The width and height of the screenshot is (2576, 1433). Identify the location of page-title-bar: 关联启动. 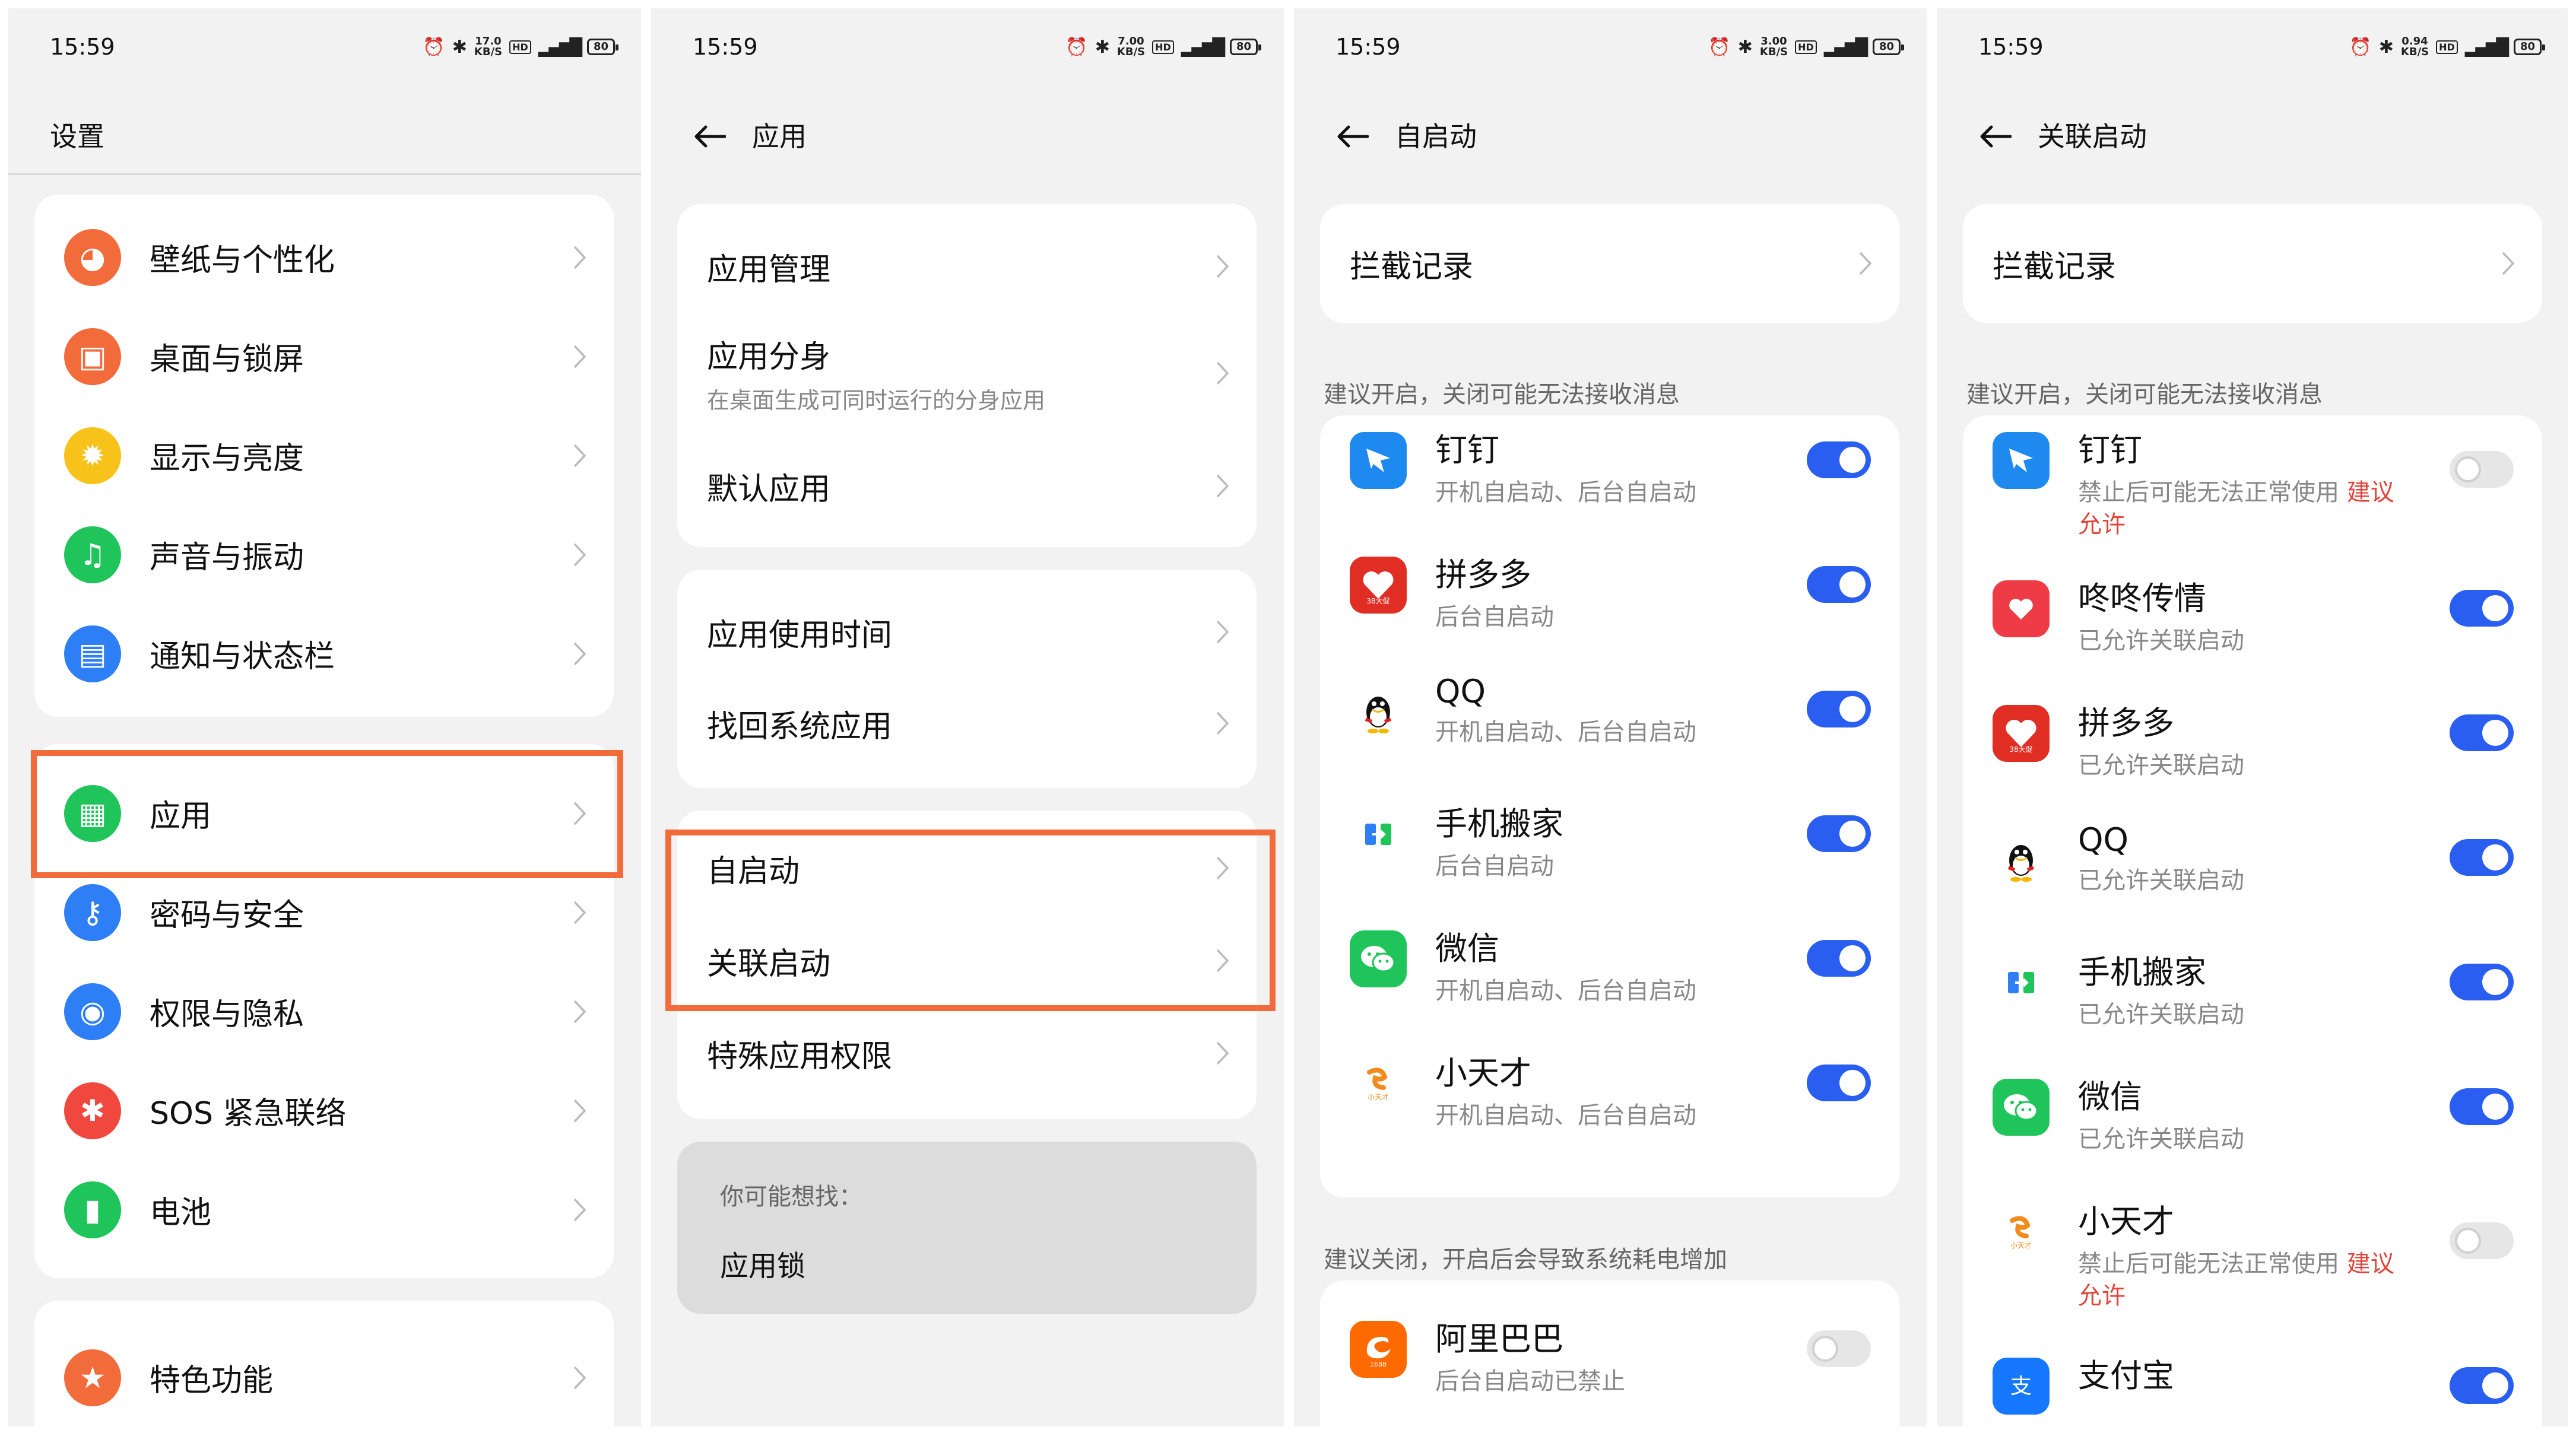
(2062, 134).